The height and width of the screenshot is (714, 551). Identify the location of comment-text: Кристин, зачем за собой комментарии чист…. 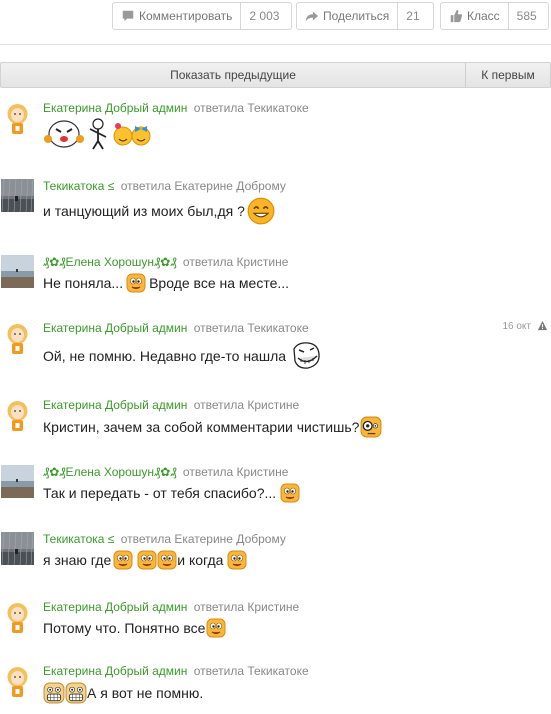
(201, 427).